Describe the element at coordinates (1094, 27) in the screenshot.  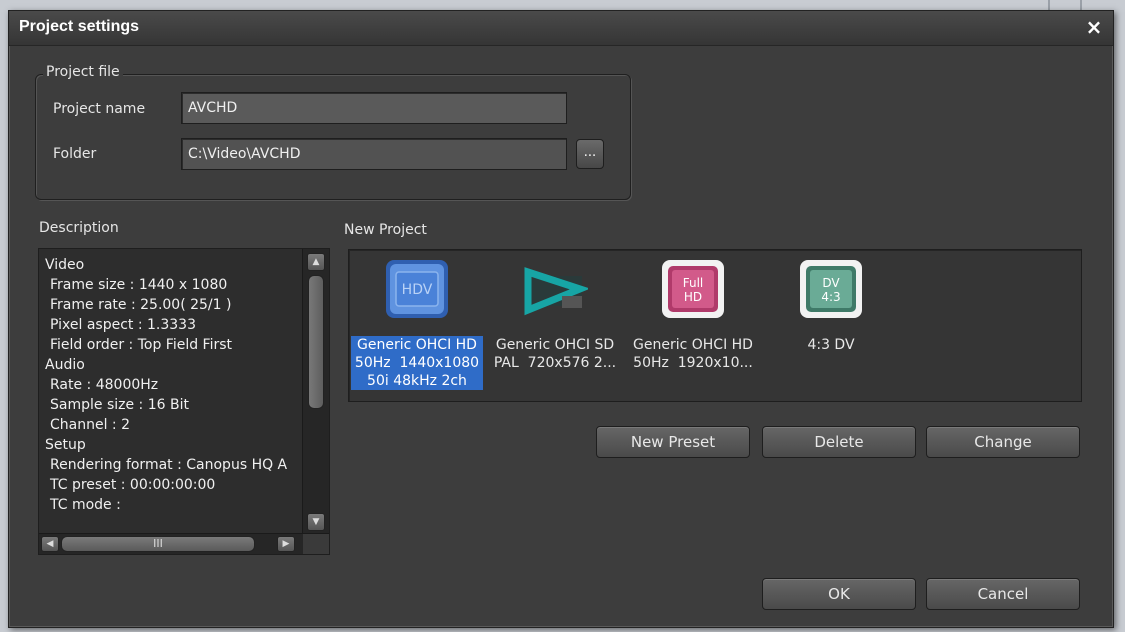
I see `close-button: ×` at that location.